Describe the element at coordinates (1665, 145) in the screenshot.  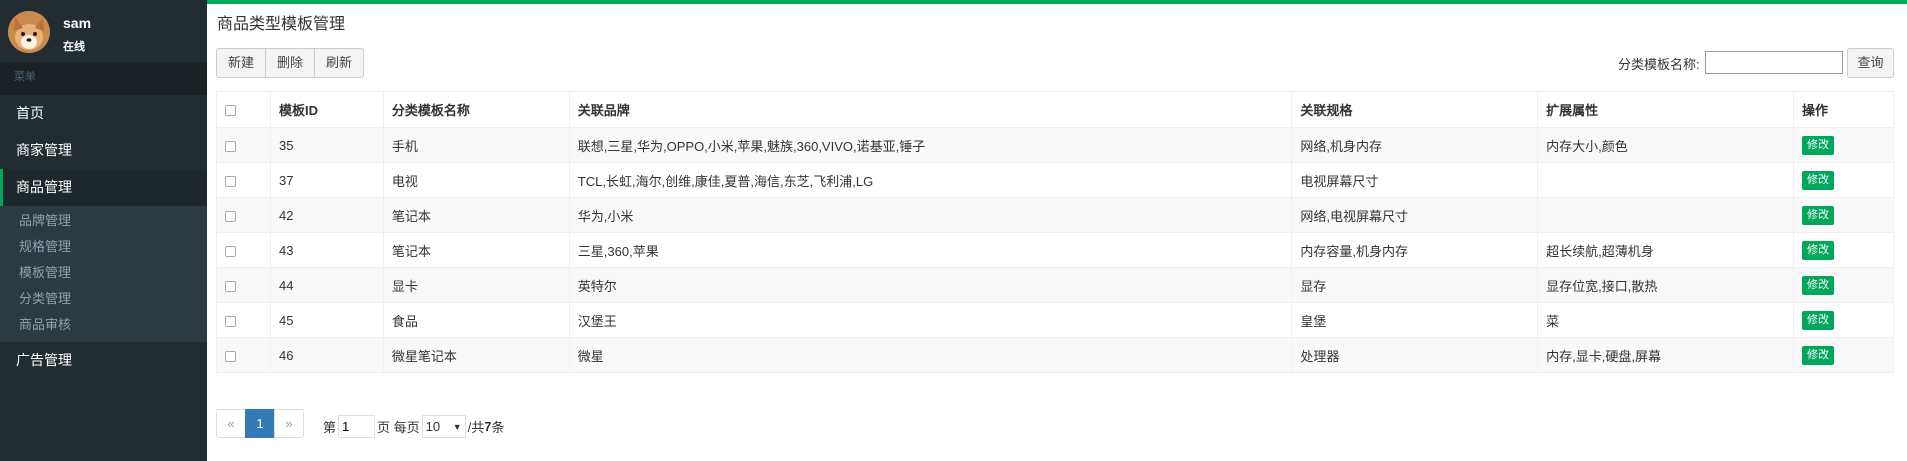
I see `cell-attrs: 内存大小,颜色` at that location.